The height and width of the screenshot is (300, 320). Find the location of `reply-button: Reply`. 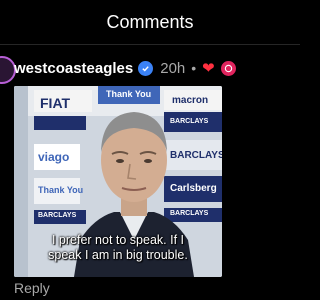

reply-button: Reply is located at coordinates (32, 288).